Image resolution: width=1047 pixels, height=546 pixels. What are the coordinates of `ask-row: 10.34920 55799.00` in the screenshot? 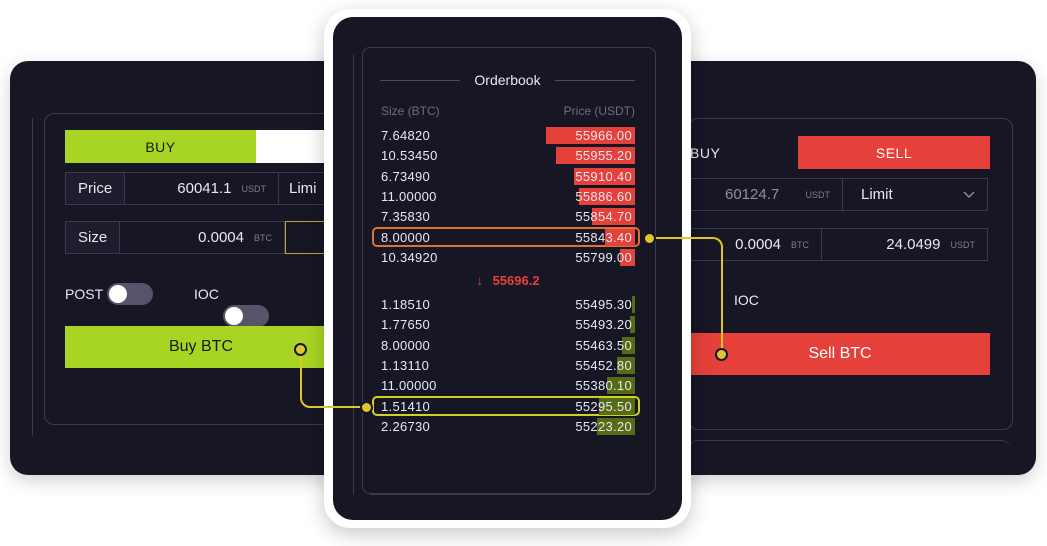 It's located at (508, 257).